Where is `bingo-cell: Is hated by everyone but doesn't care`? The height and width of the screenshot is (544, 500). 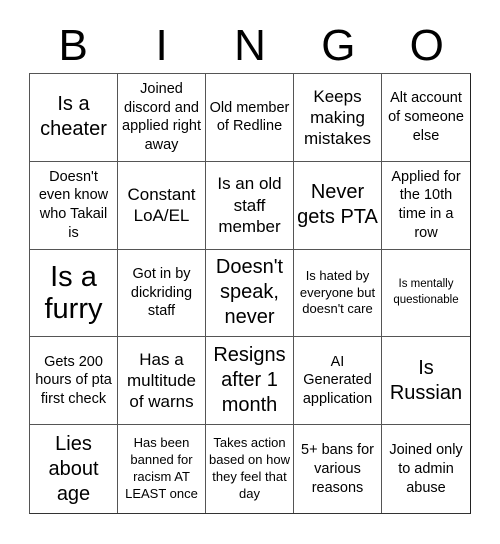
bingo-cell: Is hated by everyone but doesn't care is located at coordinates (338, 293).